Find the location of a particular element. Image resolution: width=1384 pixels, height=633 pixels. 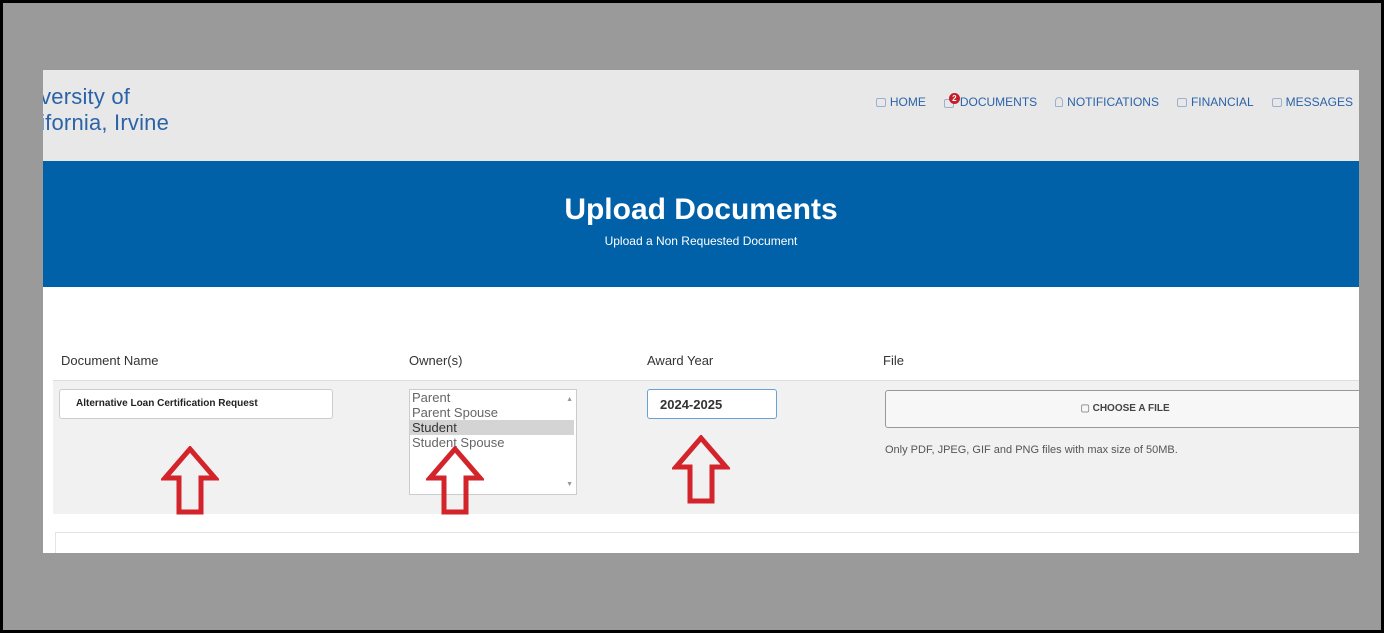

choose-file-button: ▢ CHOOSE A FILE is located at coordinates (1122, 409).